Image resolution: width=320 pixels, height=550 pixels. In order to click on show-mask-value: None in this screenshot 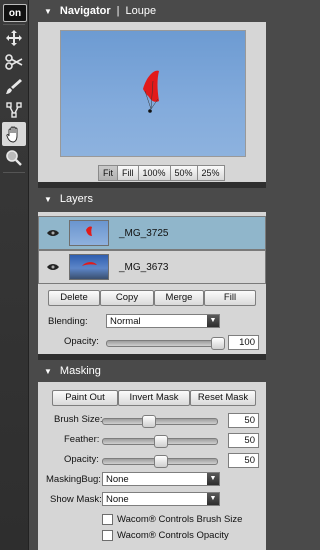, I will do `click(117, 499)`.